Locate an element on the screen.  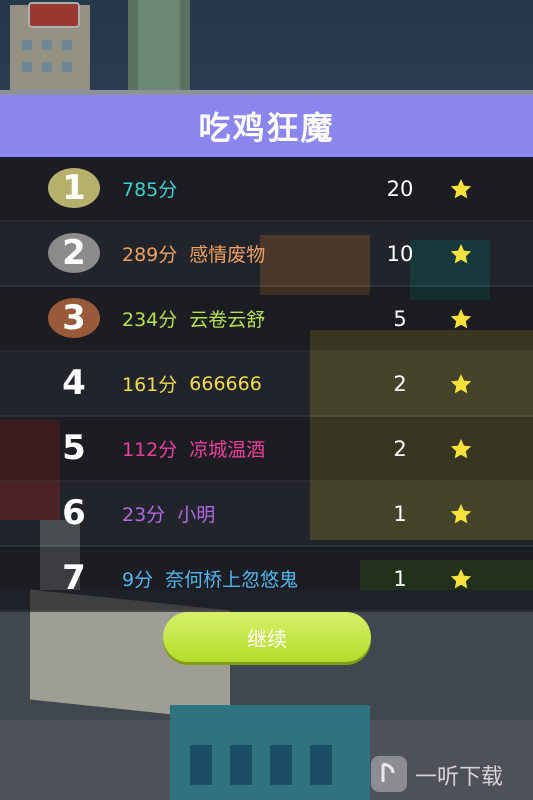
chicken-count: 5 is located at coordinates (400, 318).